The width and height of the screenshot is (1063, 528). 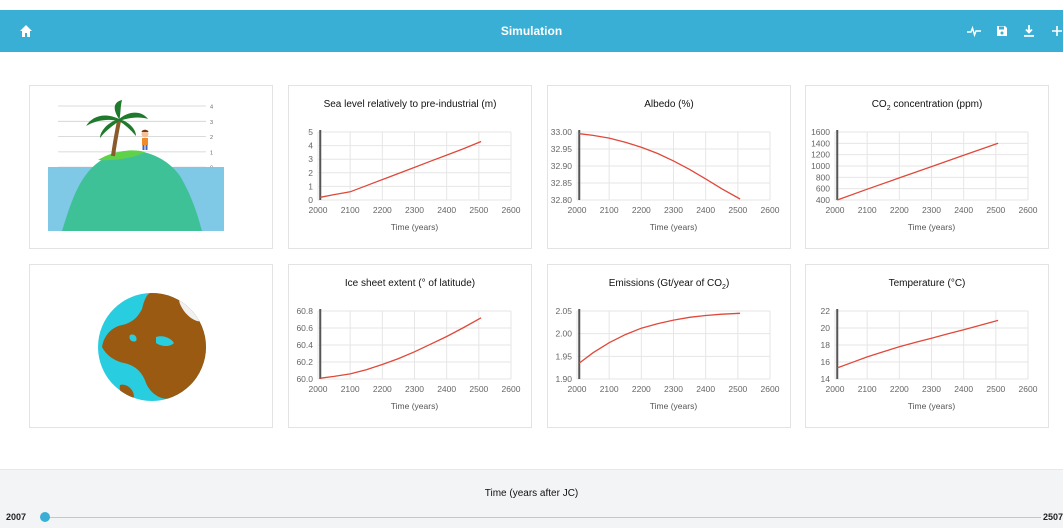 What do you see at coordinates (826, 379) in the screenshot?
I see `y-tick-label: 14` at bounding box center [826, 379].